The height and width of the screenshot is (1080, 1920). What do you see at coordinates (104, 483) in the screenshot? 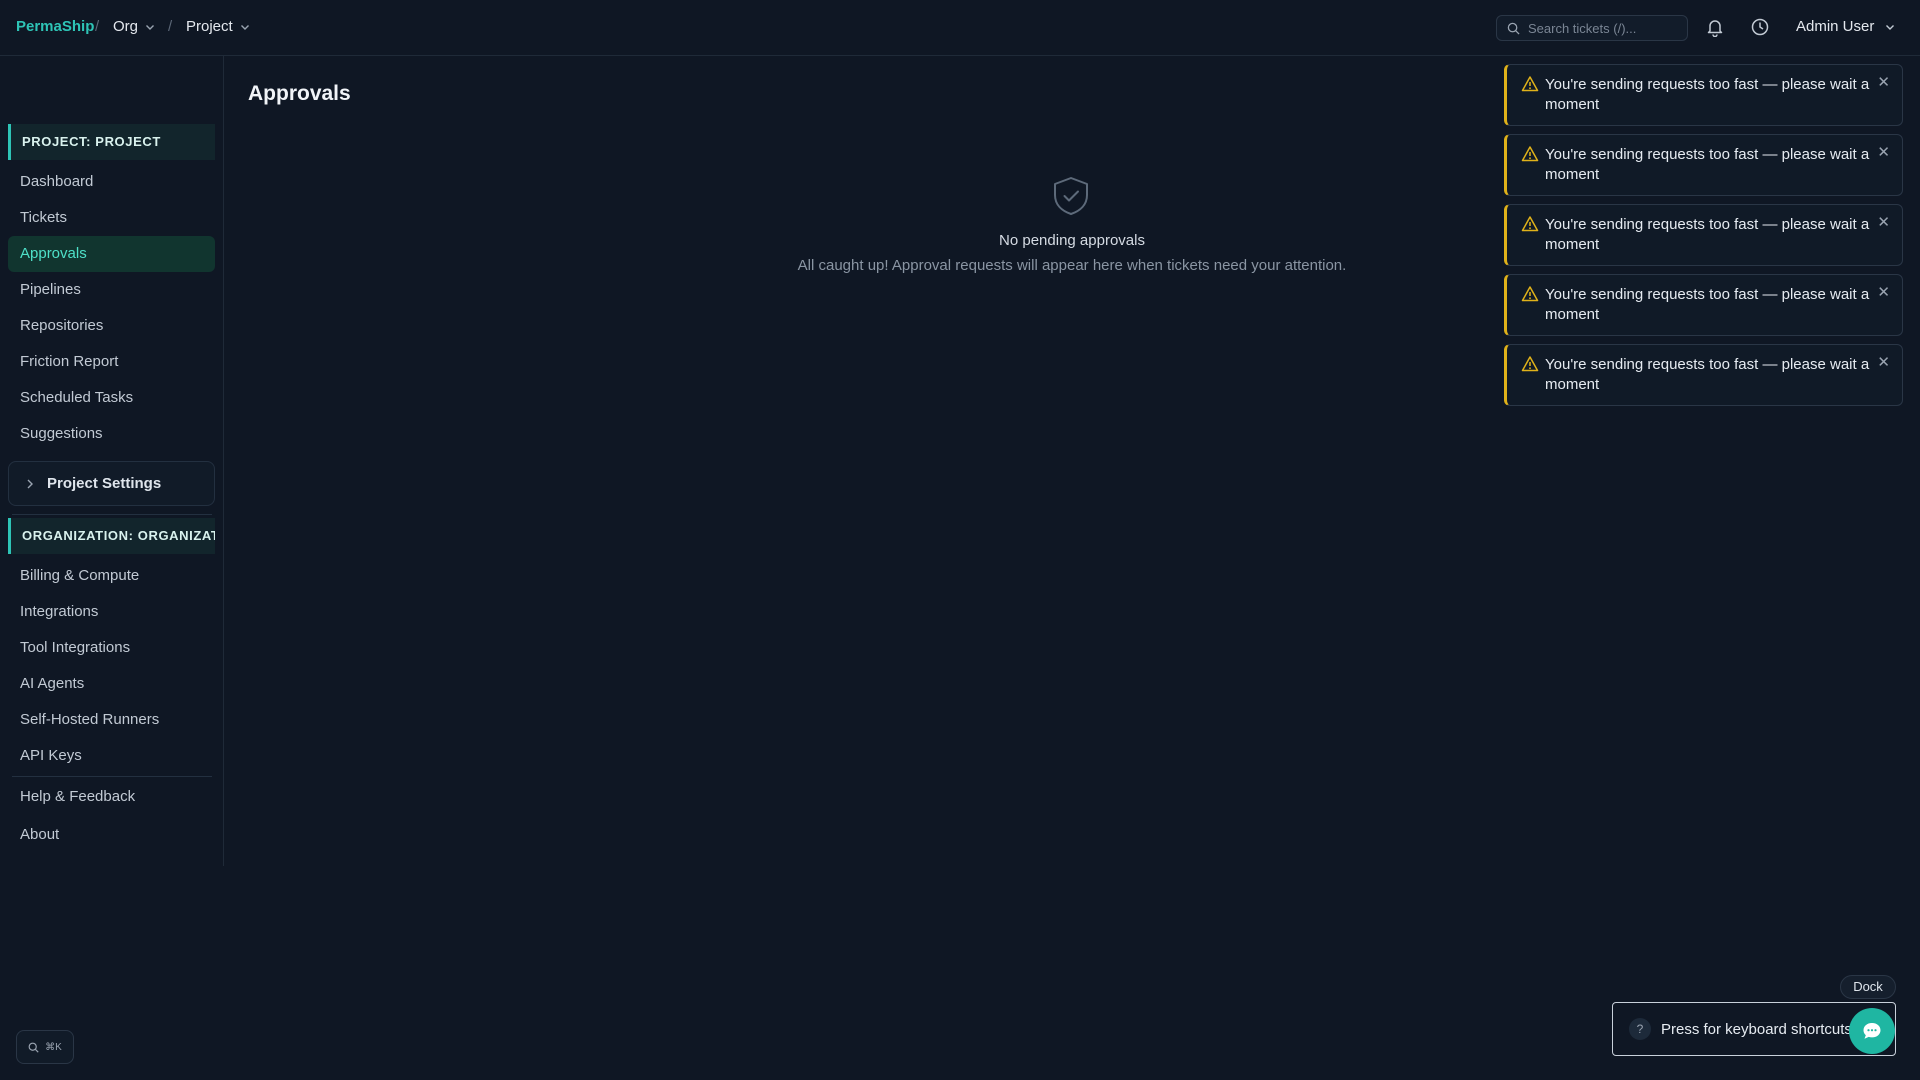
I see `project-settings-label: Project Settings` at bounding box center [104, 483].